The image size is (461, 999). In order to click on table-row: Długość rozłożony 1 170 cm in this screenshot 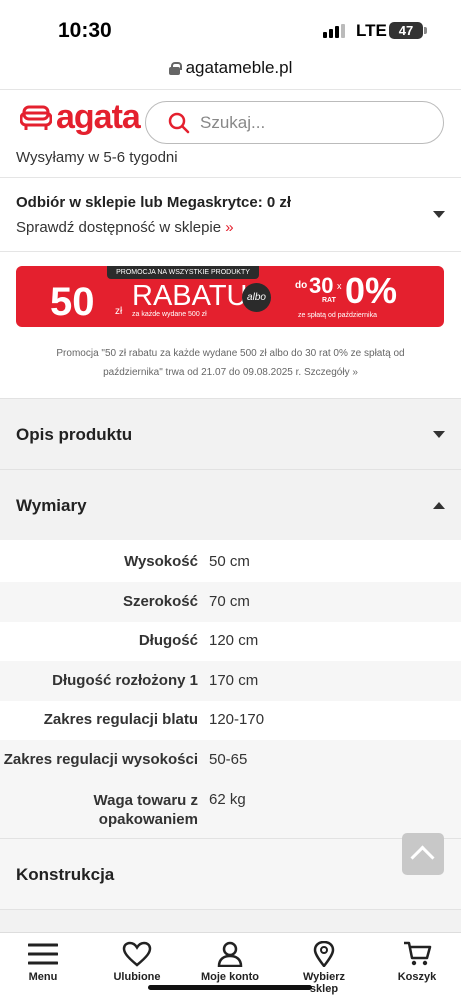, I will do `click(230, 681)`.